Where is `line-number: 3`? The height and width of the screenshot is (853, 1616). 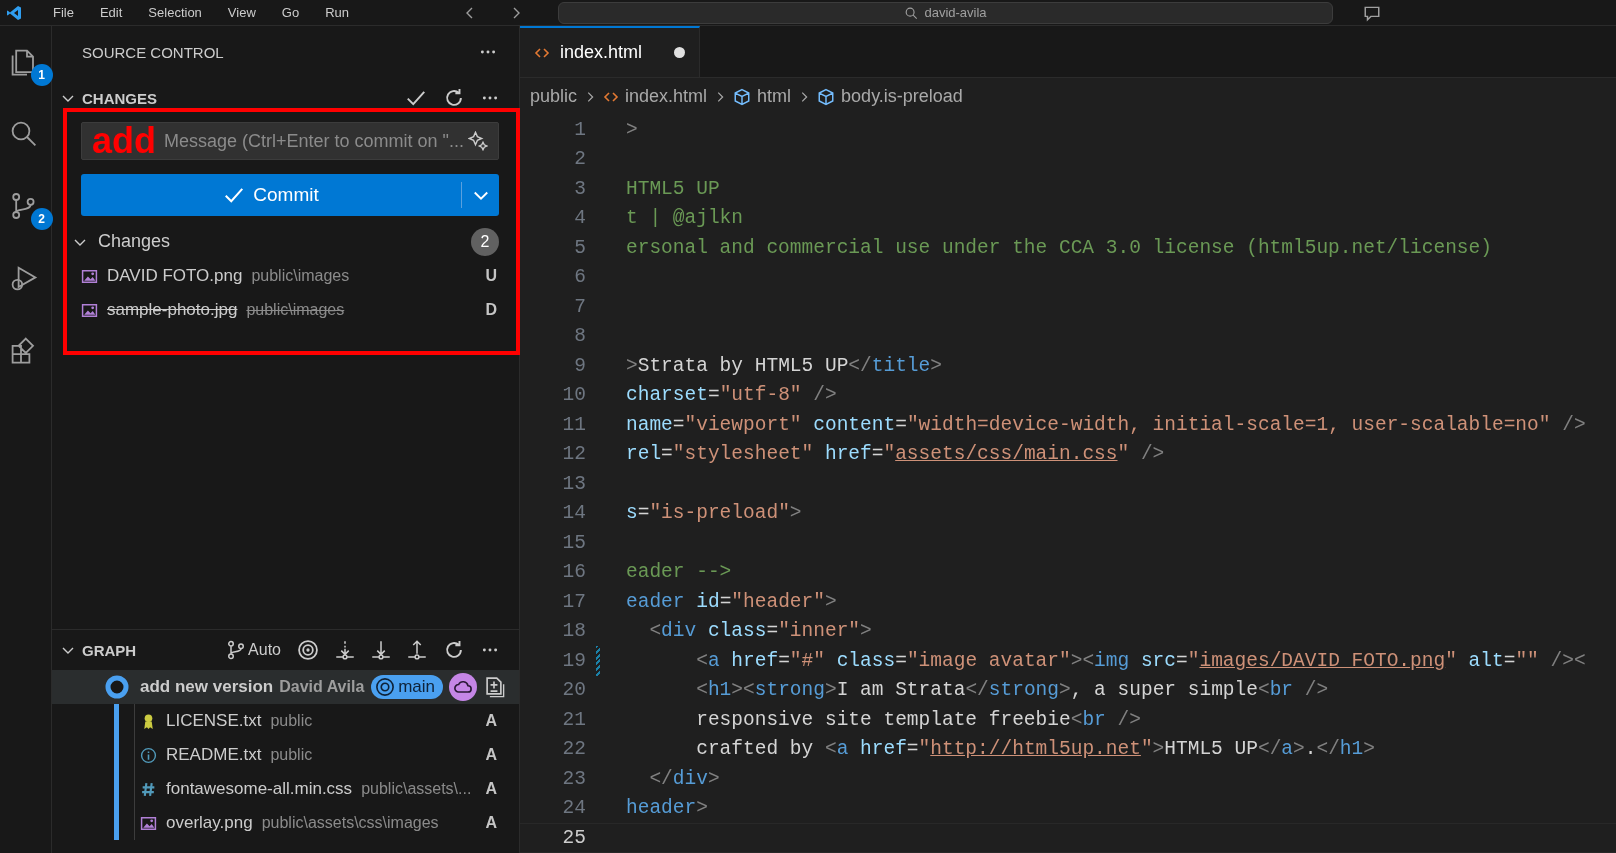
line-number: 3 is located at coordinates (579, 188).